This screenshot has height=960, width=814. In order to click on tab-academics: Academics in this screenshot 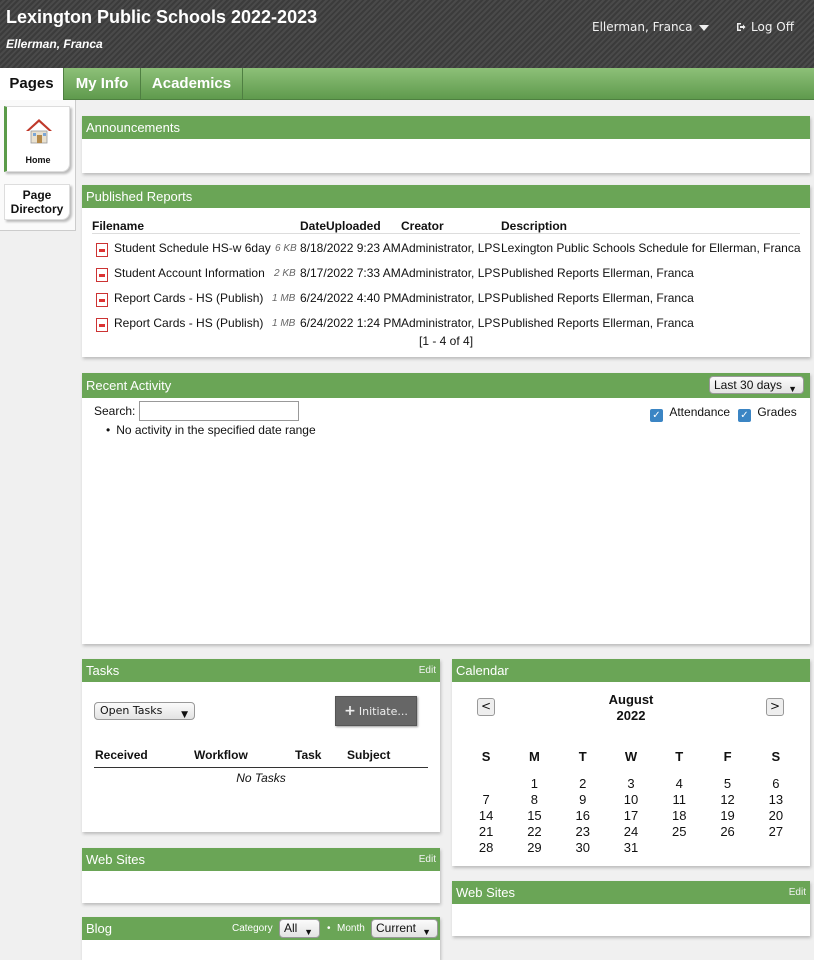, I will do `click(192, 84)`.